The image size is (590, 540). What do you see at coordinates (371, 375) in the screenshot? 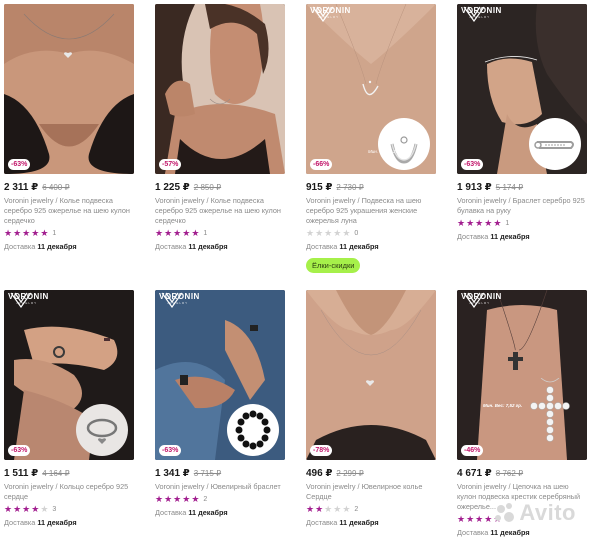
I see `product-image: -78%` at bounding box center [371, 375].